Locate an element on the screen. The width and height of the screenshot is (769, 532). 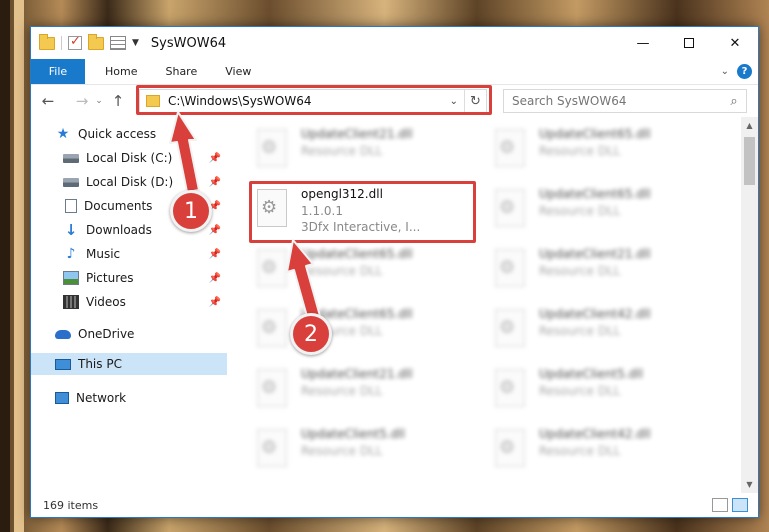
maximize-icon is located at coordinates (689, 43).